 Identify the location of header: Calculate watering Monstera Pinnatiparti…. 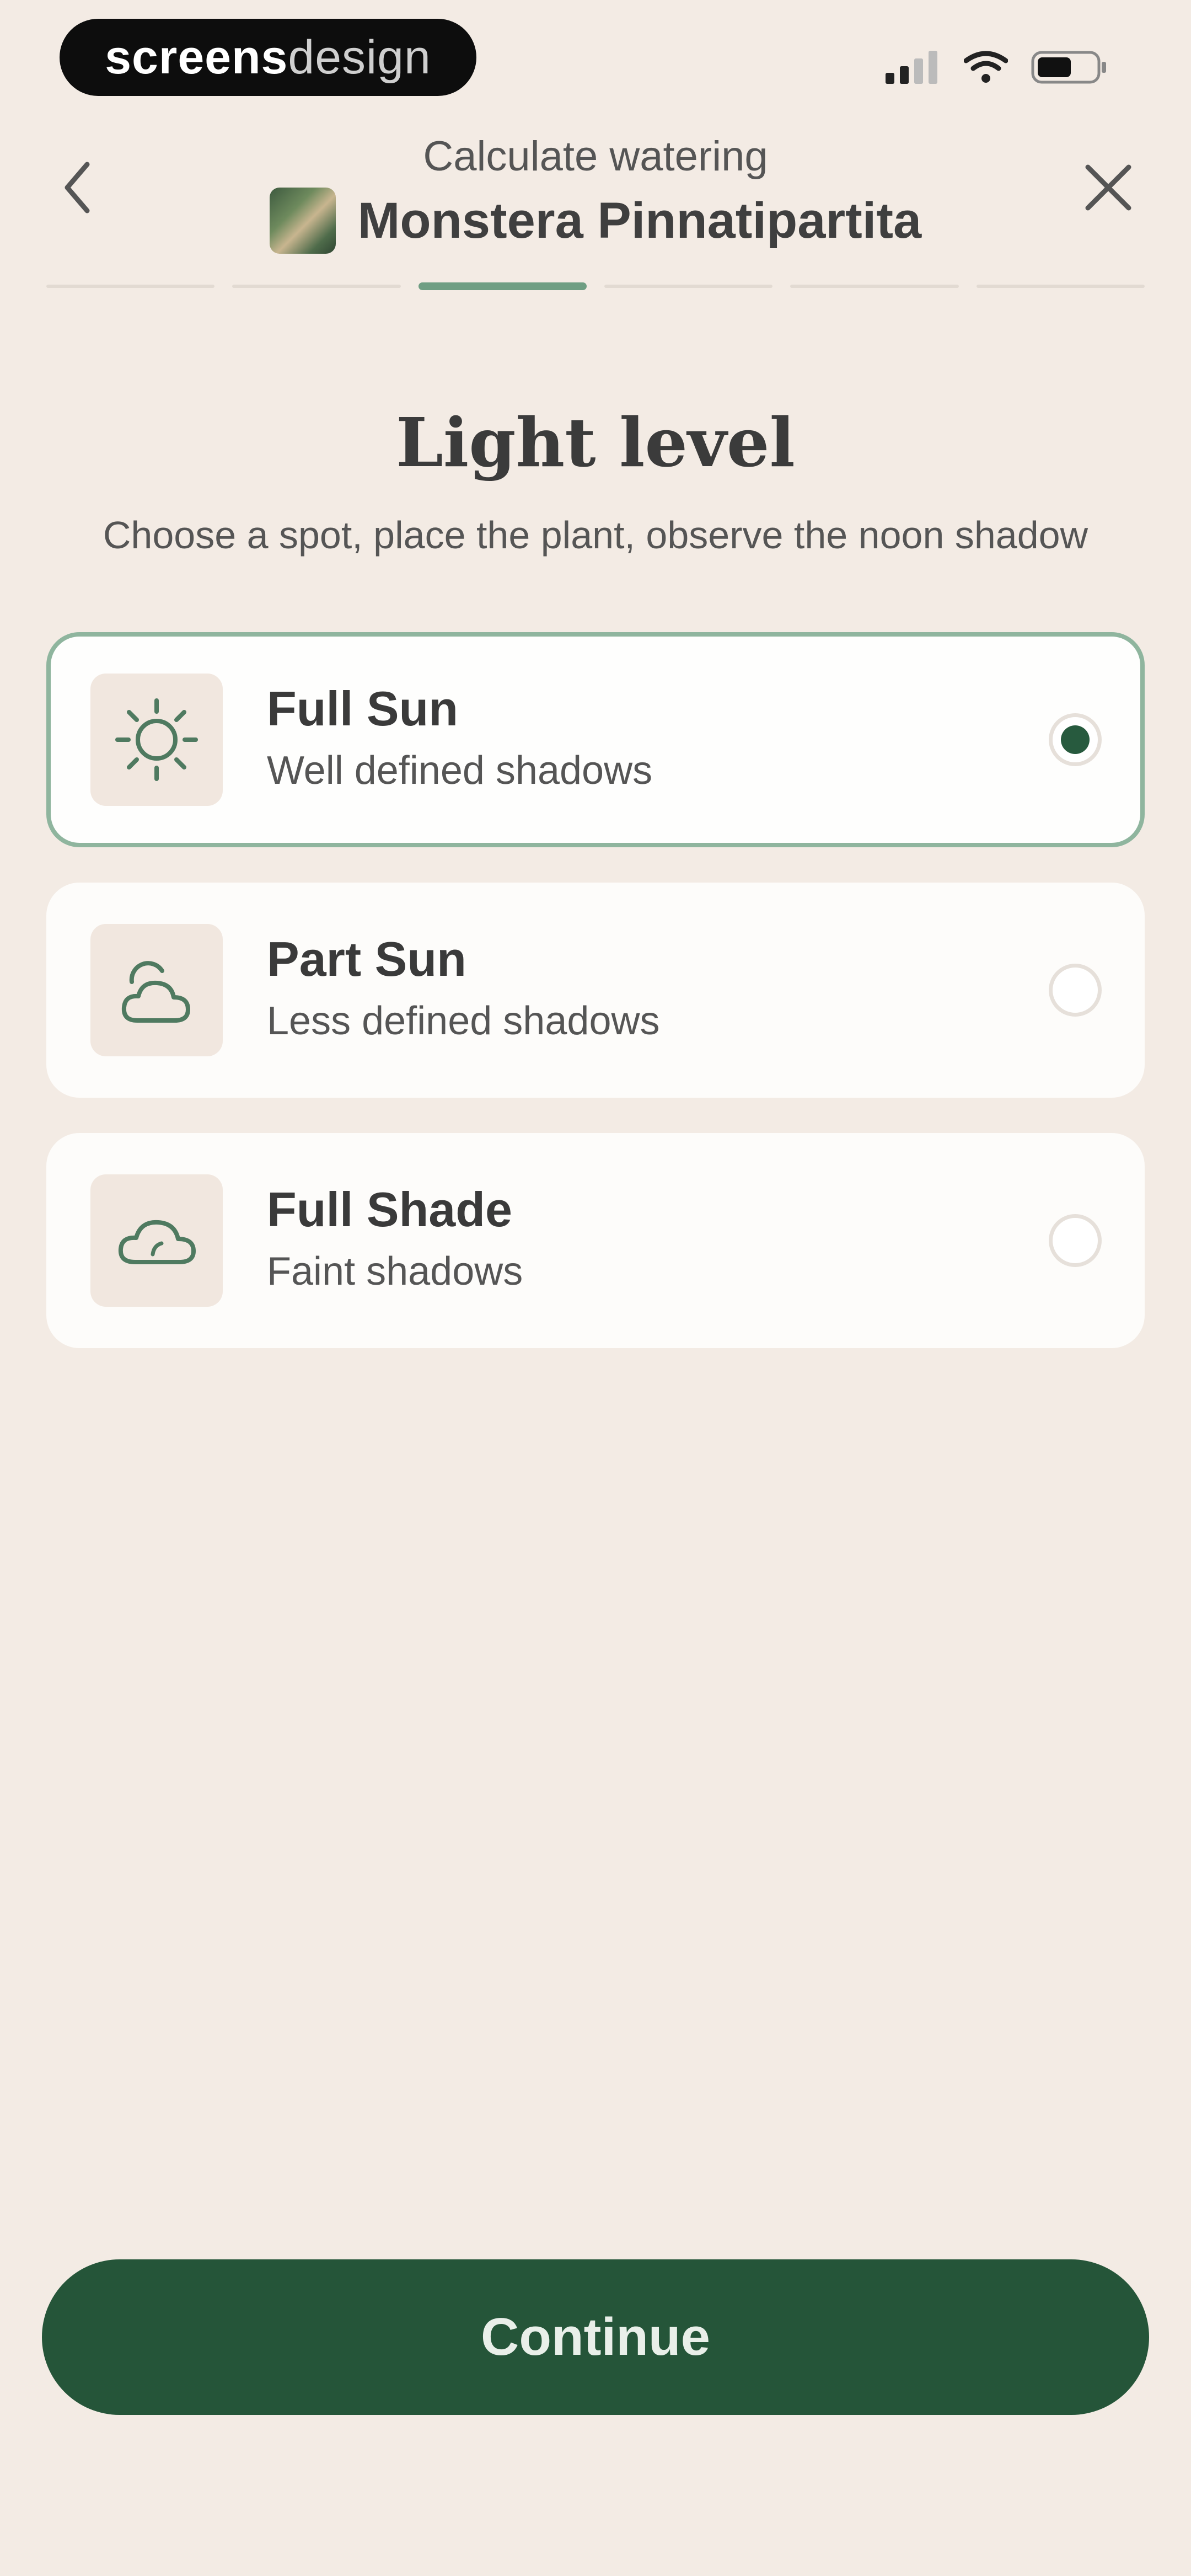
(595, 204).